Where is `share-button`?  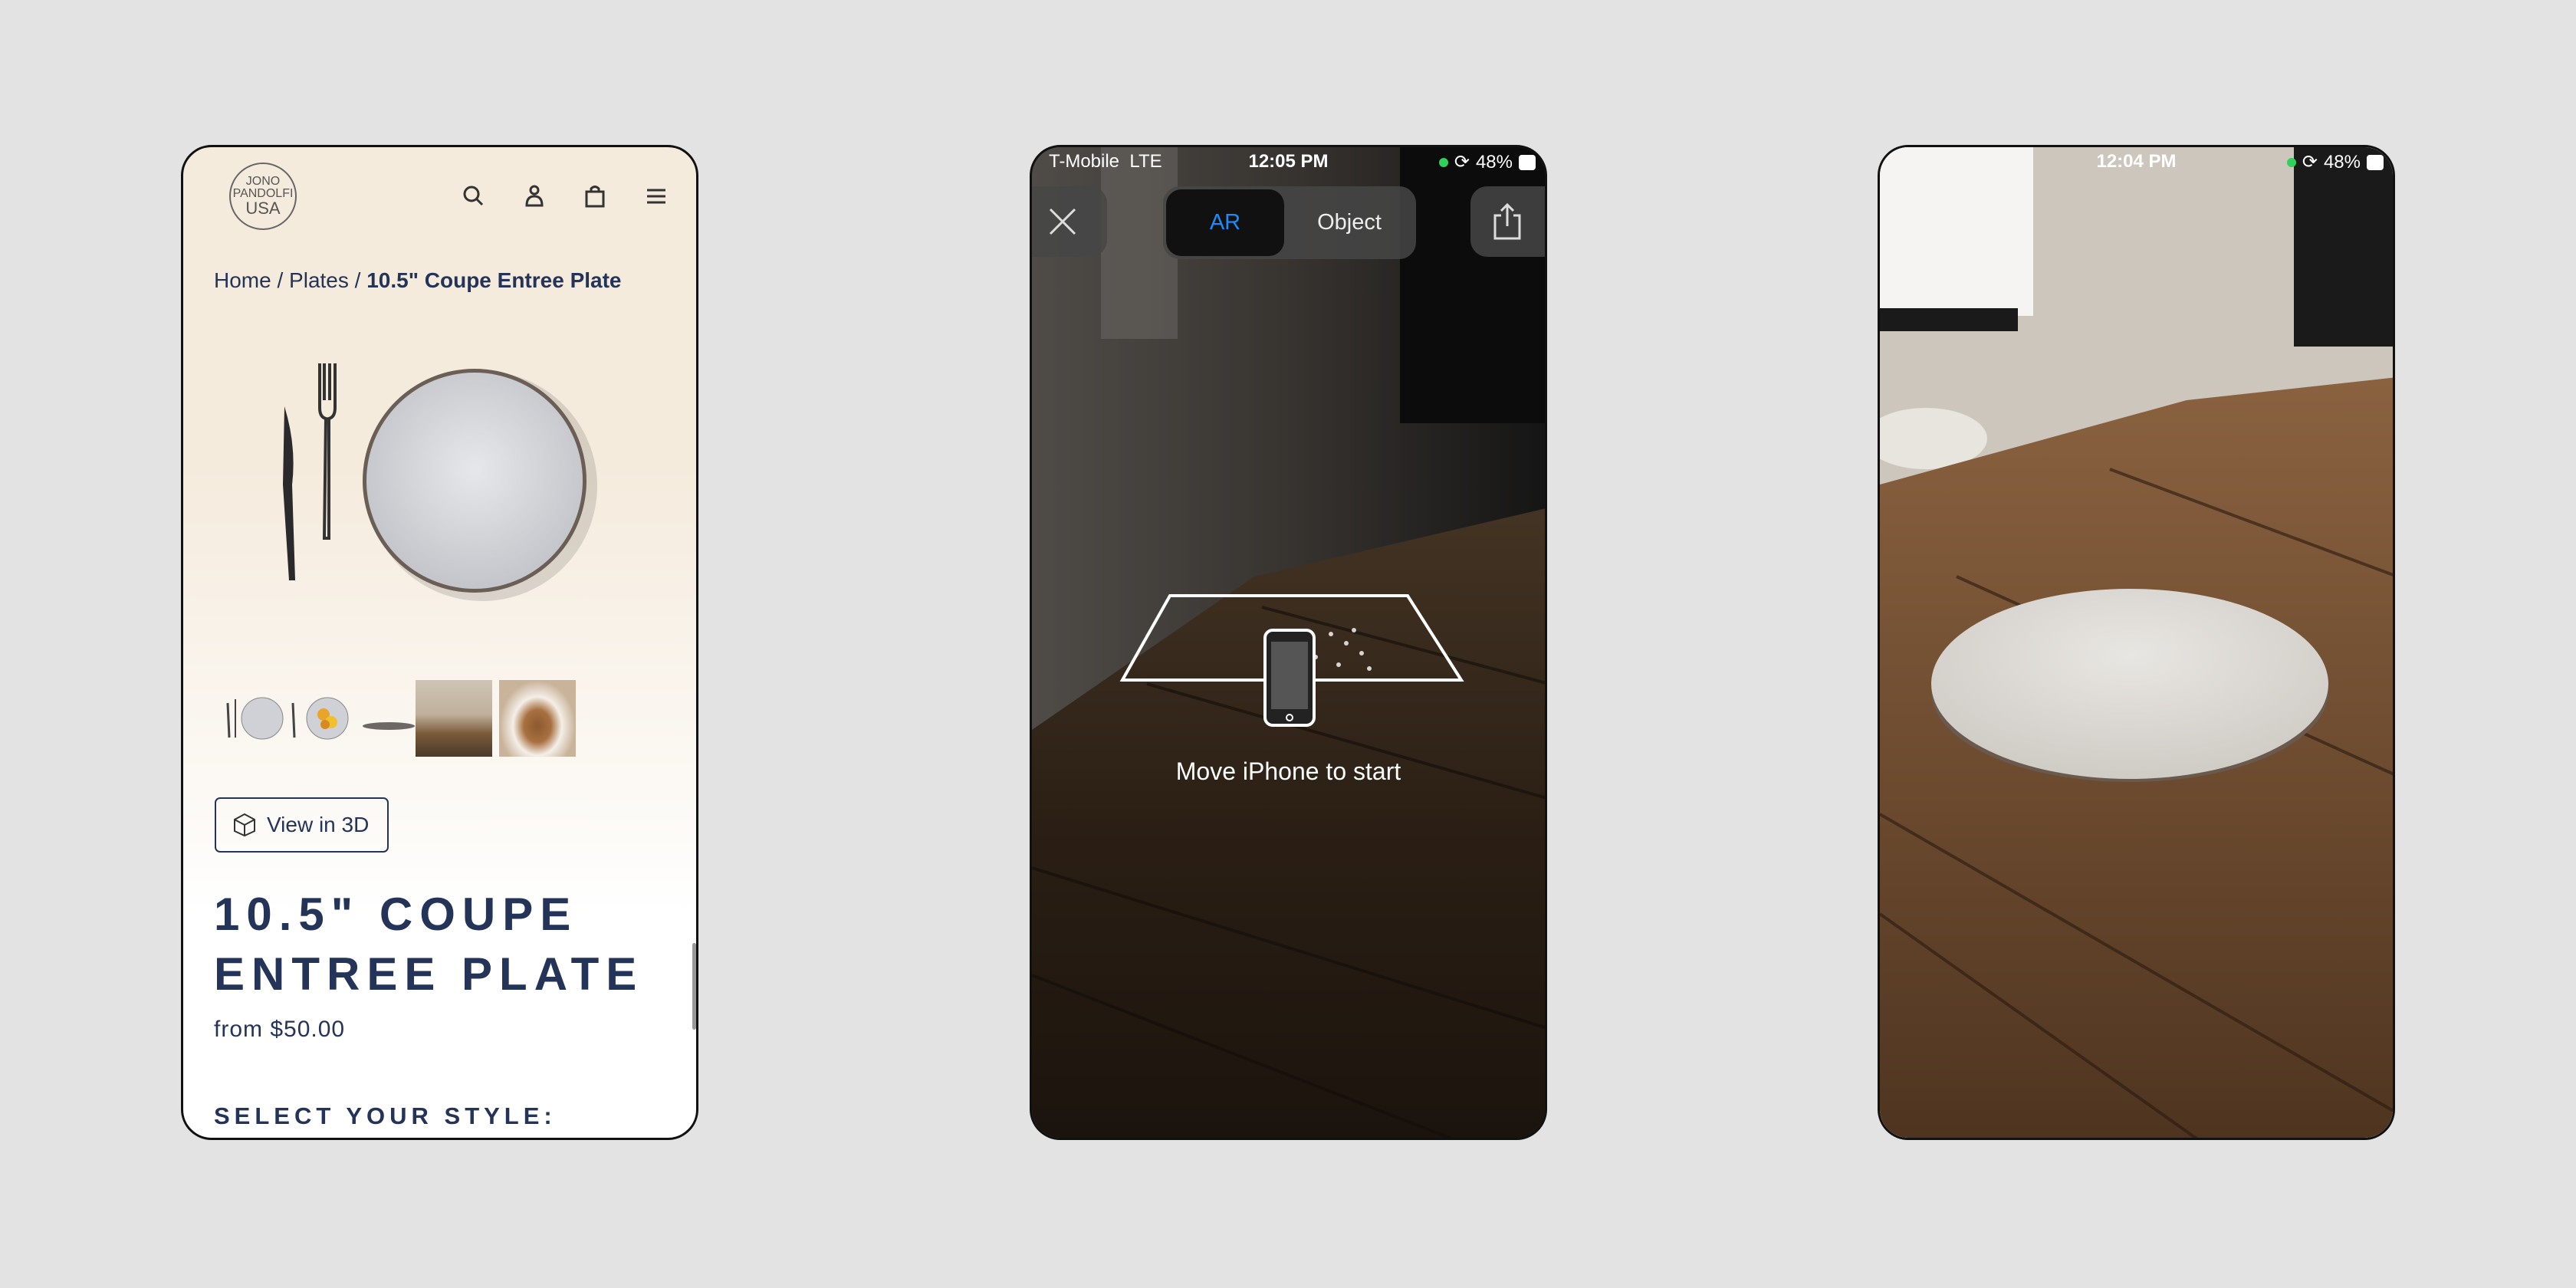
share-button is located at coordinates (1508, 222).